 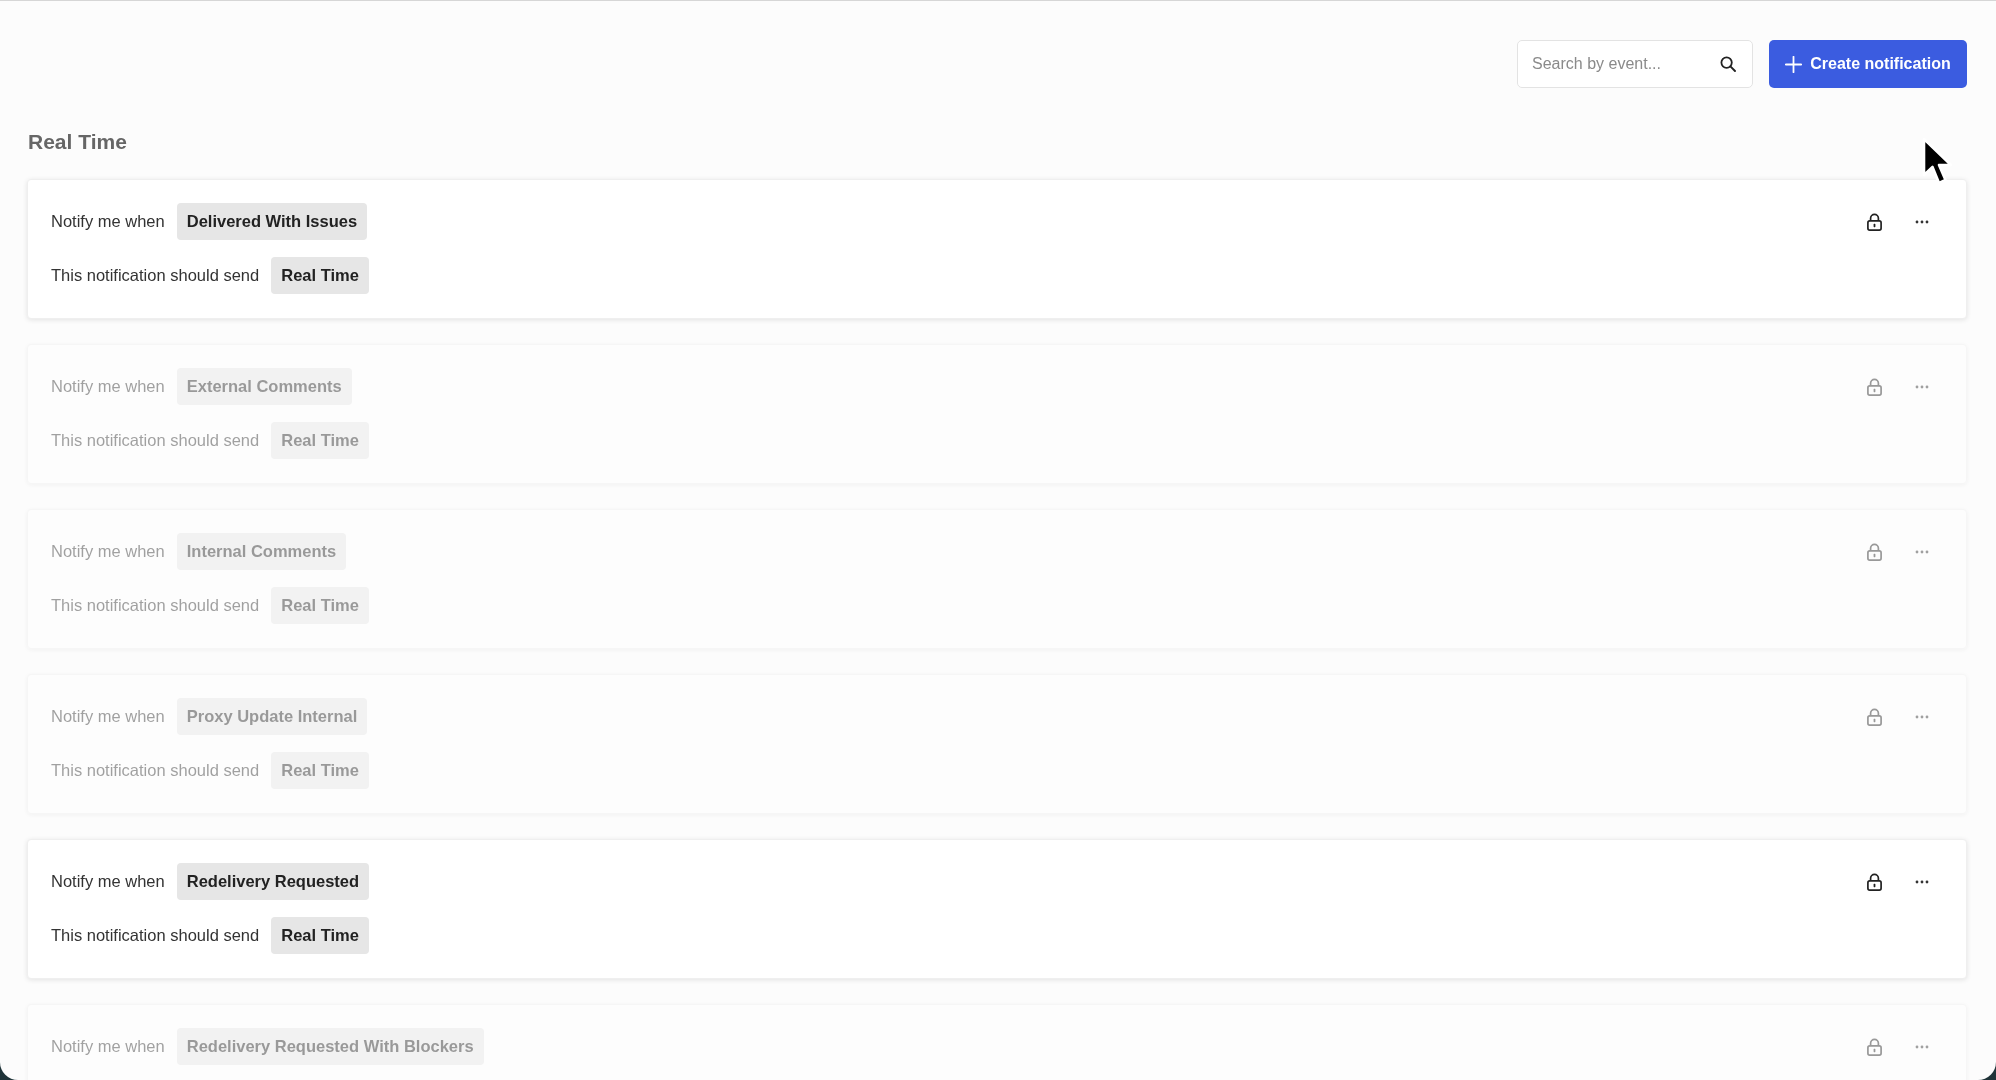 What do you see at coordinates (273, 881) in the screenshot?
I see `event-tag: Redelivery Requested` at bounding box center [273, 881].